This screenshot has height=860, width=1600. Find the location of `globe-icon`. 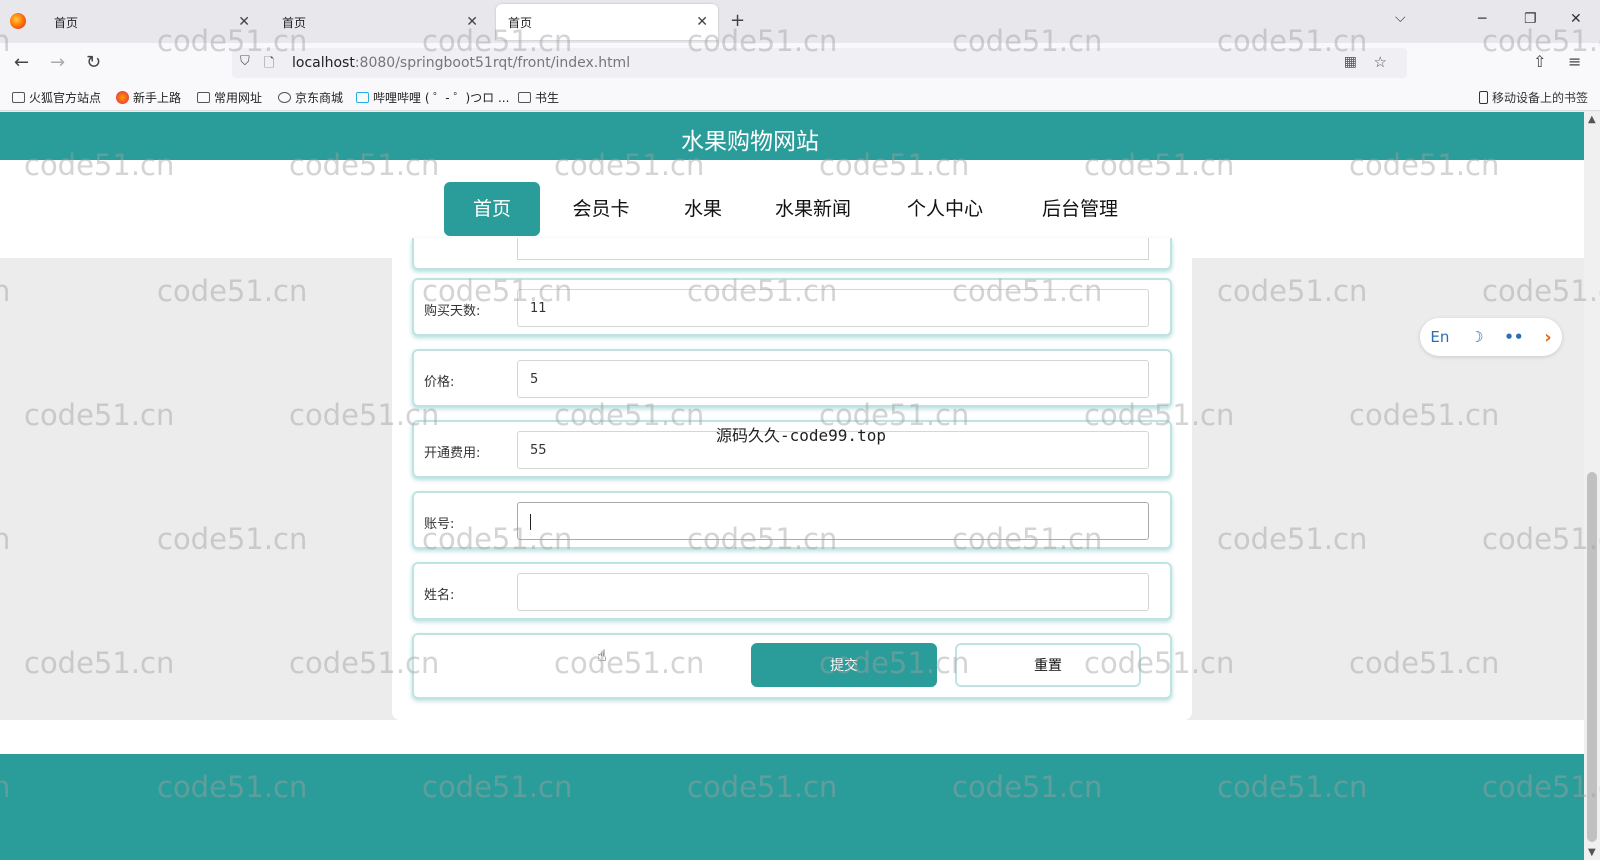

globe-icon is located at coordinates (284, 97).